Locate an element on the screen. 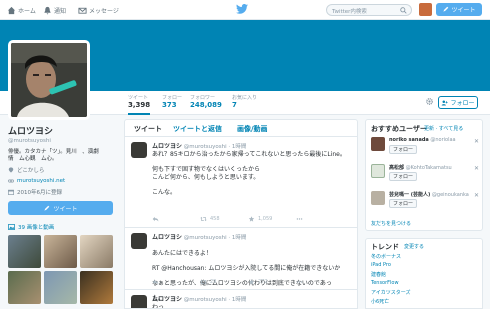 The height and width of the screenshot is (309, 490). suggested-user-name: 高松部 @KohtoTakamatsu is located at coordinates (420, 167).